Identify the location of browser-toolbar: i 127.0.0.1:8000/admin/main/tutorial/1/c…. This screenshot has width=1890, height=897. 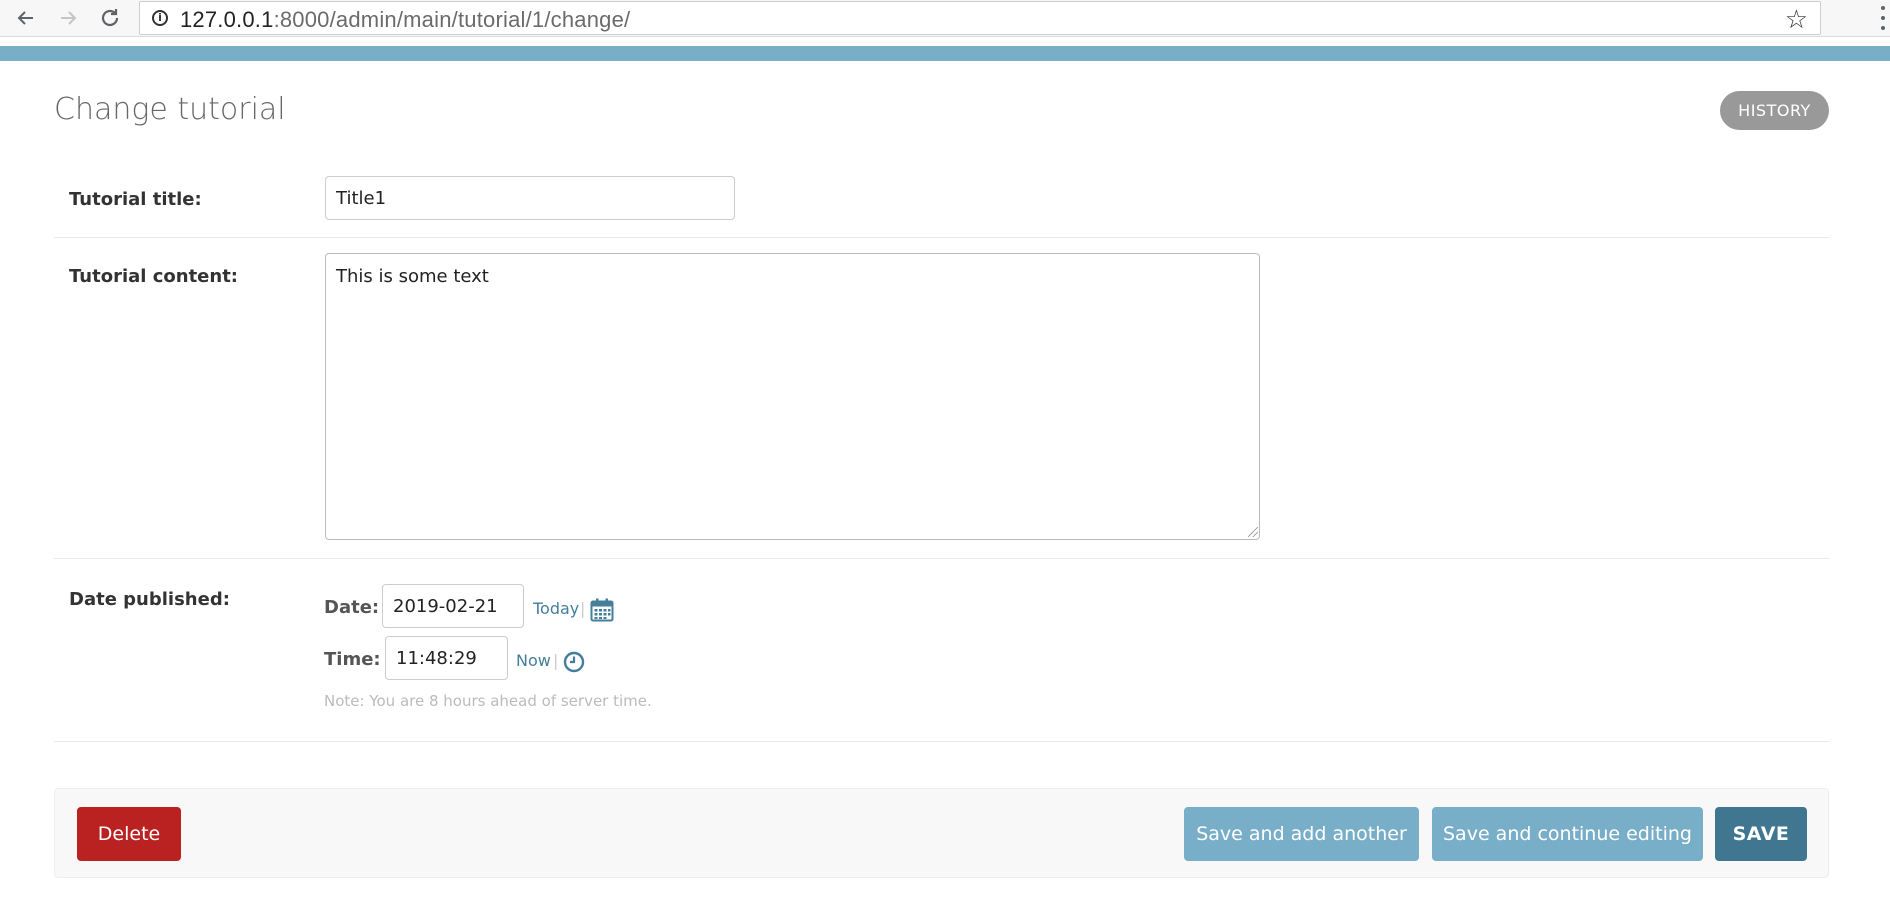
(945, 18).